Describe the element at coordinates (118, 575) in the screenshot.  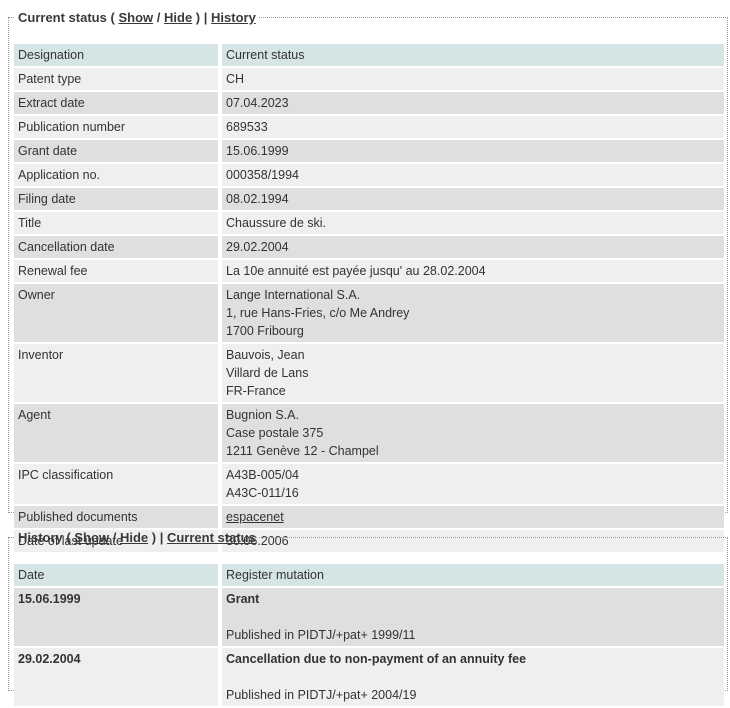
I see `date-header: Date` at that location.